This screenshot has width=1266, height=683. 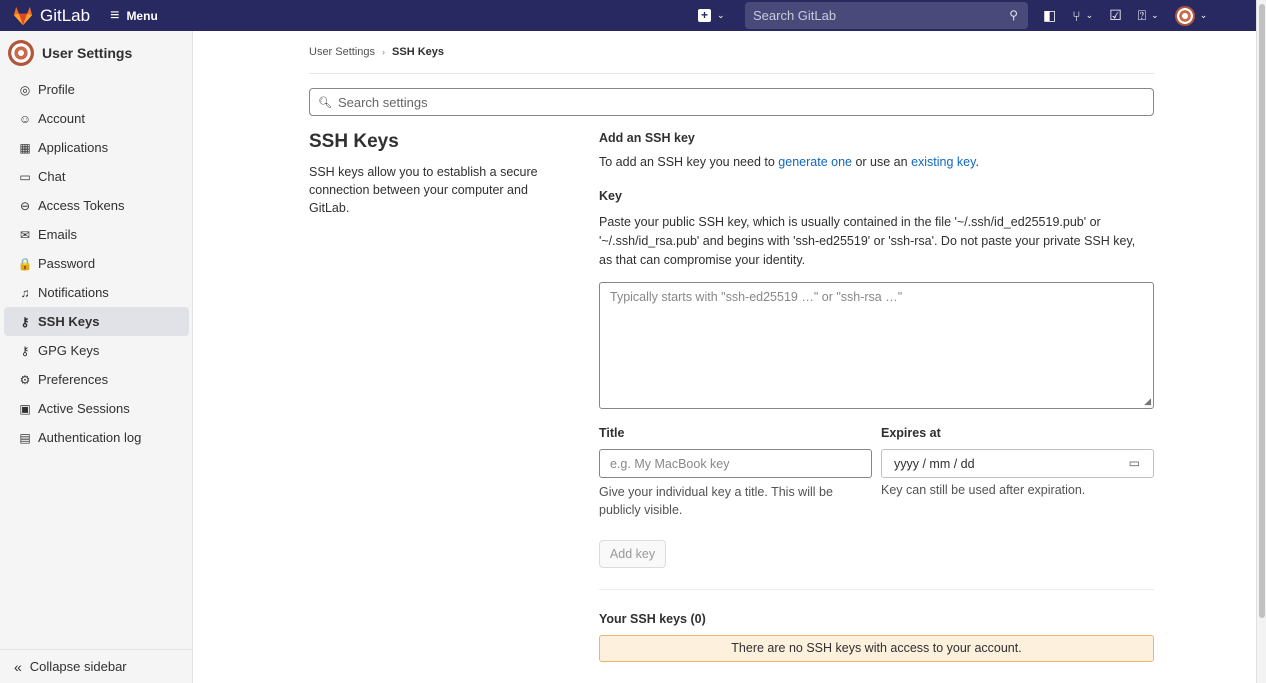 What do you see at coordinates (325, 102) in the screenshot?
I see `search-icon: 🔍︎` at bounding box center [325, 102].